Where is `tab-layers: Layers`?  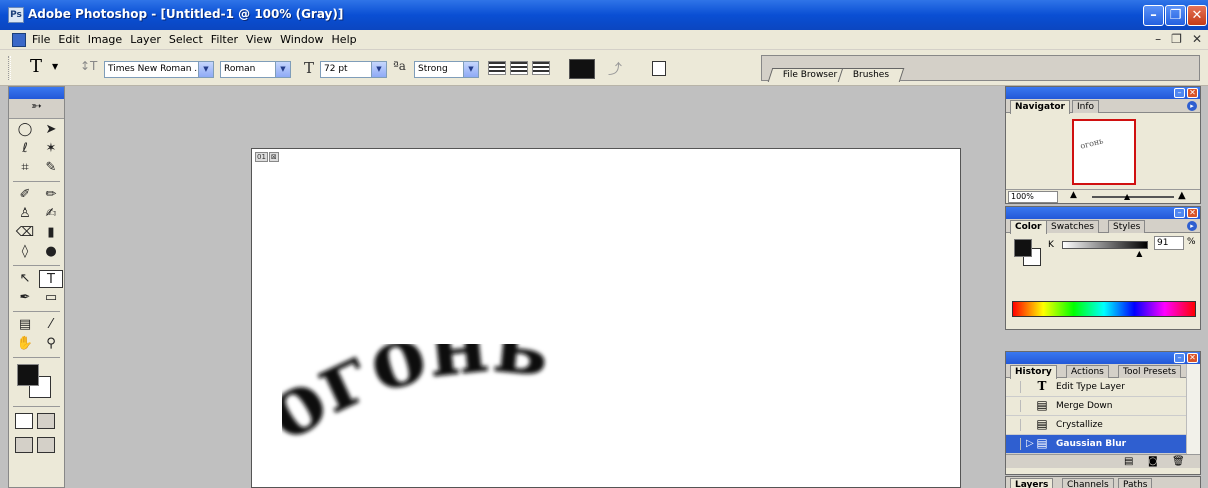
tab-layers: Layers is located at coordinates (1032, 483).